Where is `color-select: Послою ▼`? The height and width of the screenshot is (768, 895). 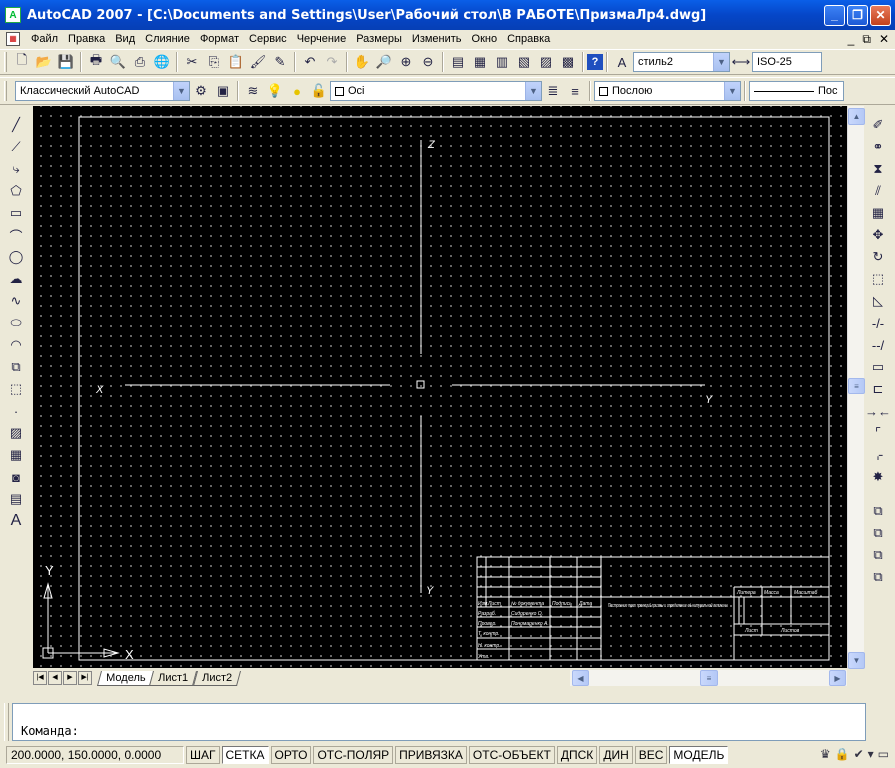 color-select: Послою ▼ is located at coordinates (667, 91).